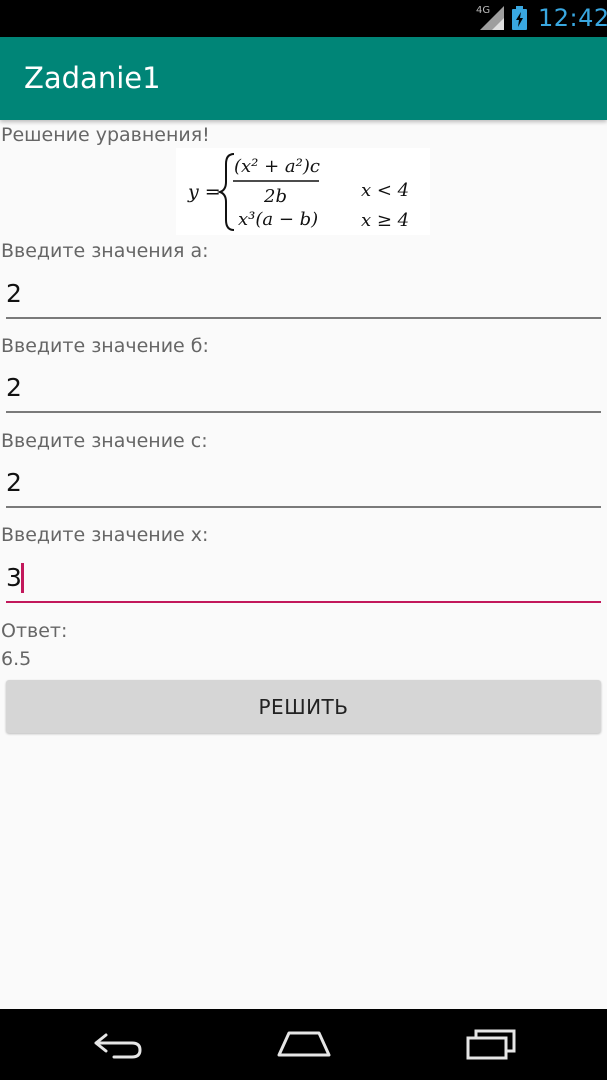  I want to click on field-b-input: 2, so click(303, 390).